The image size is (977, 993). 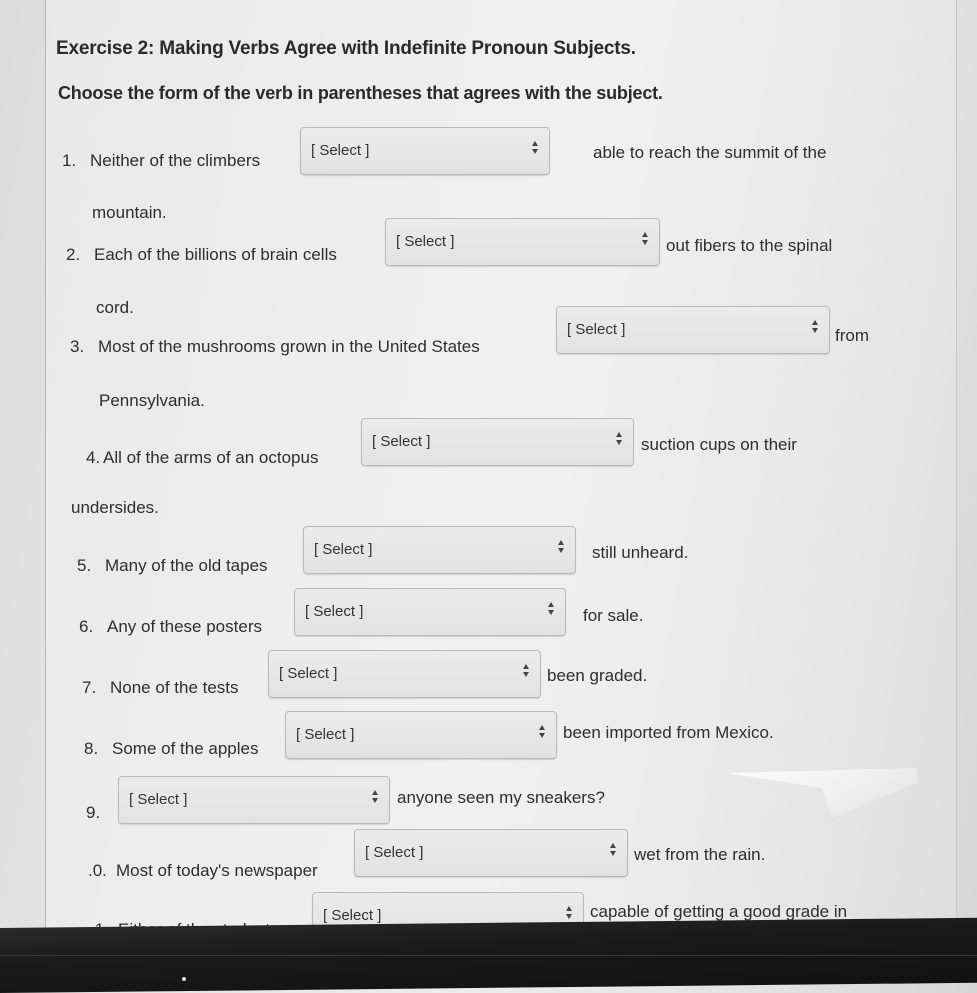 What do you see at coordinates (93, 457) in the screenshot?
I see `question-4-number: 4.` at bounding box center [93, 457].